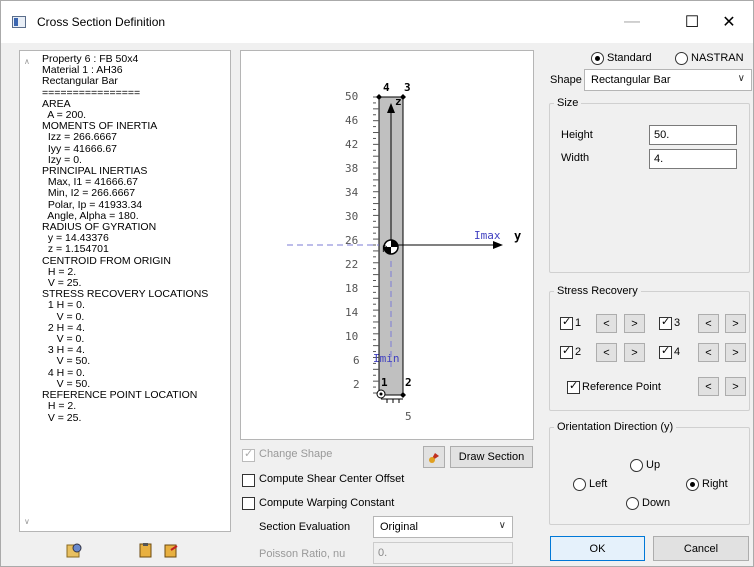  What do you see at coordinates (248, 454) in the screenshot?
I see `change-shape-checkbox` at bounding box center [248, 454].